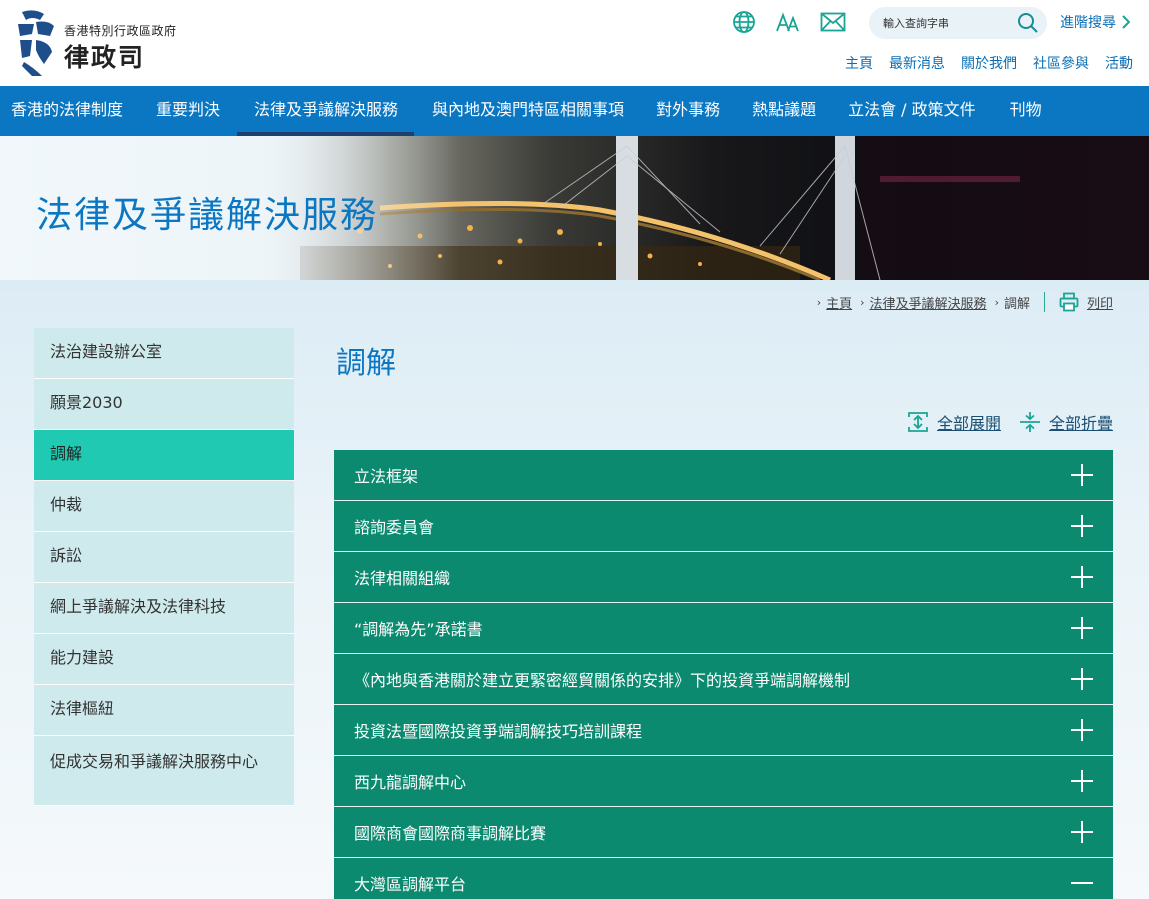 The image size is (1149, 899). I want to click on breadcrumb-item-home: › 主頁, so click(834, 302).